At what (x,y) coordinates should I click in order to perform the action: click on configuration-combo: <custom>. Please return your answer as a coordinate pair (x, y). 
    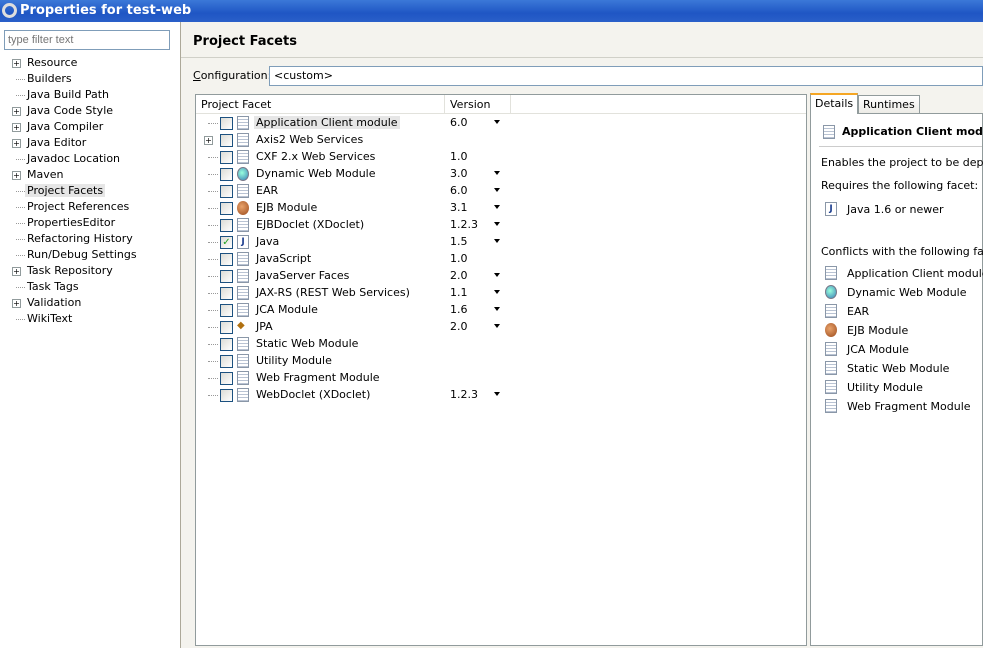
    Looking at the image, I should click on (626, 76).